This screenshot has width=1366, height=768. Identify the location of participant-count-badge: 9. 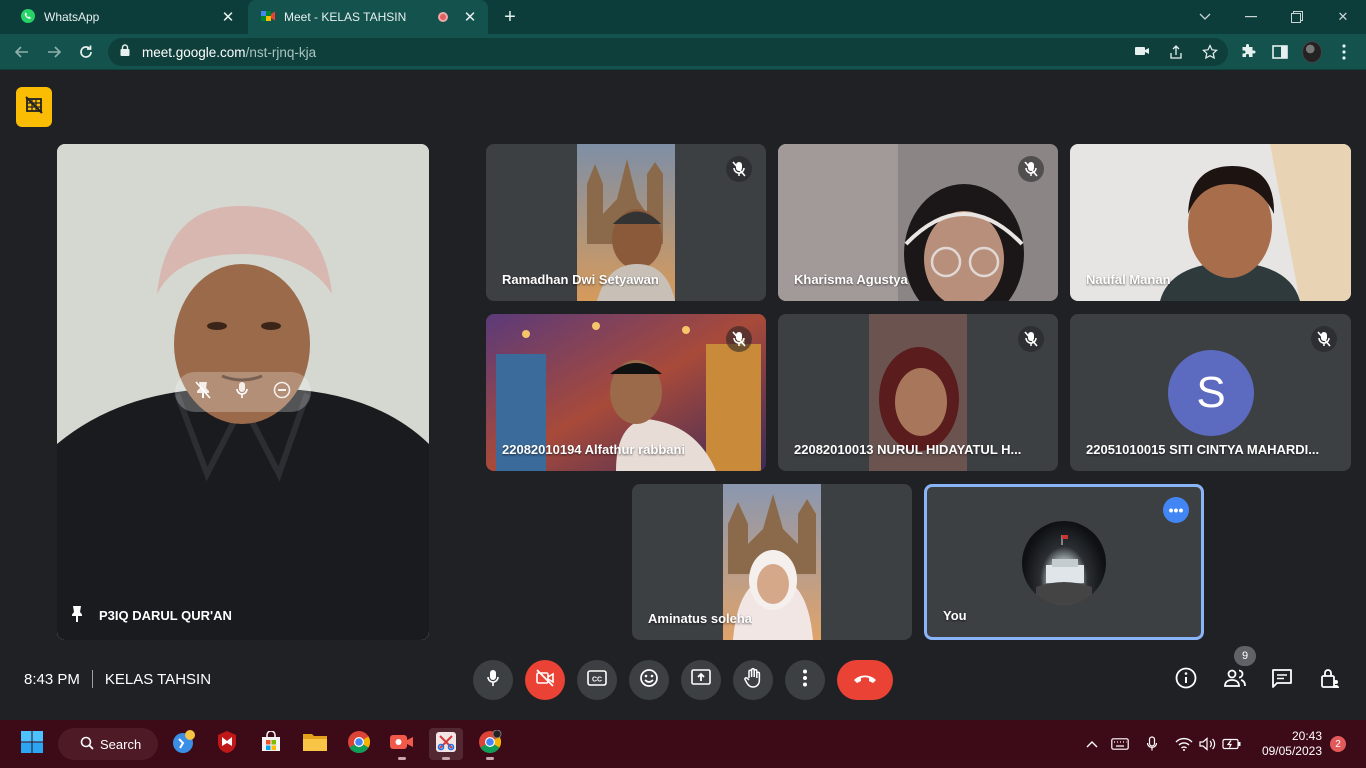
(1245, 656).